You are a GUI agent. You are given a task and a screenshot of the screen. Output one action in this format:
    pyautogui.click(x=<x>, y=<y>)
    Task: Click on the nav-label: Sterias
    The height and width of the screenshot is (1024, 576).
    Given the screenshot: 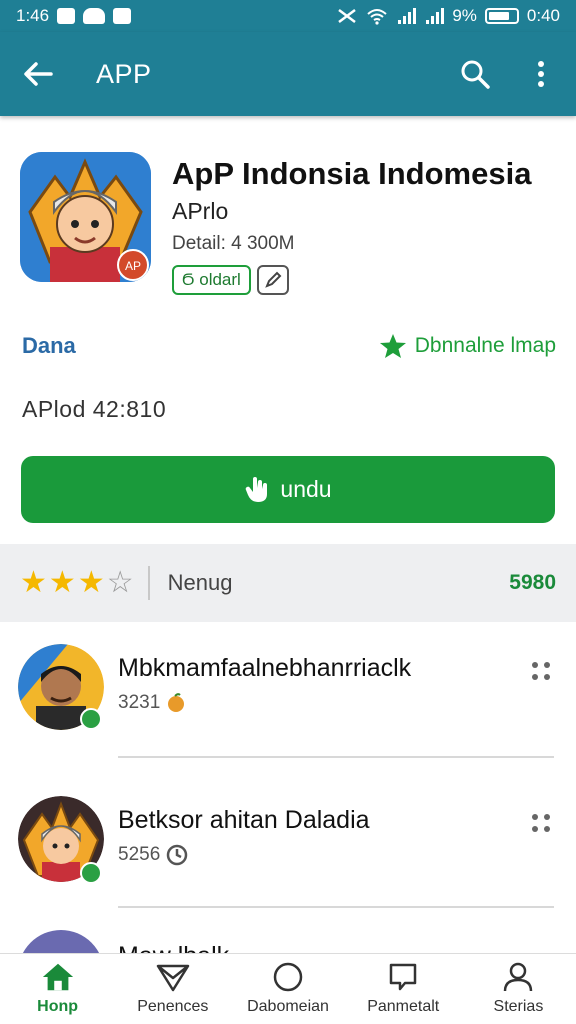 What is the action you would take?
    pyautogui.click(x=518, y=1006)
    